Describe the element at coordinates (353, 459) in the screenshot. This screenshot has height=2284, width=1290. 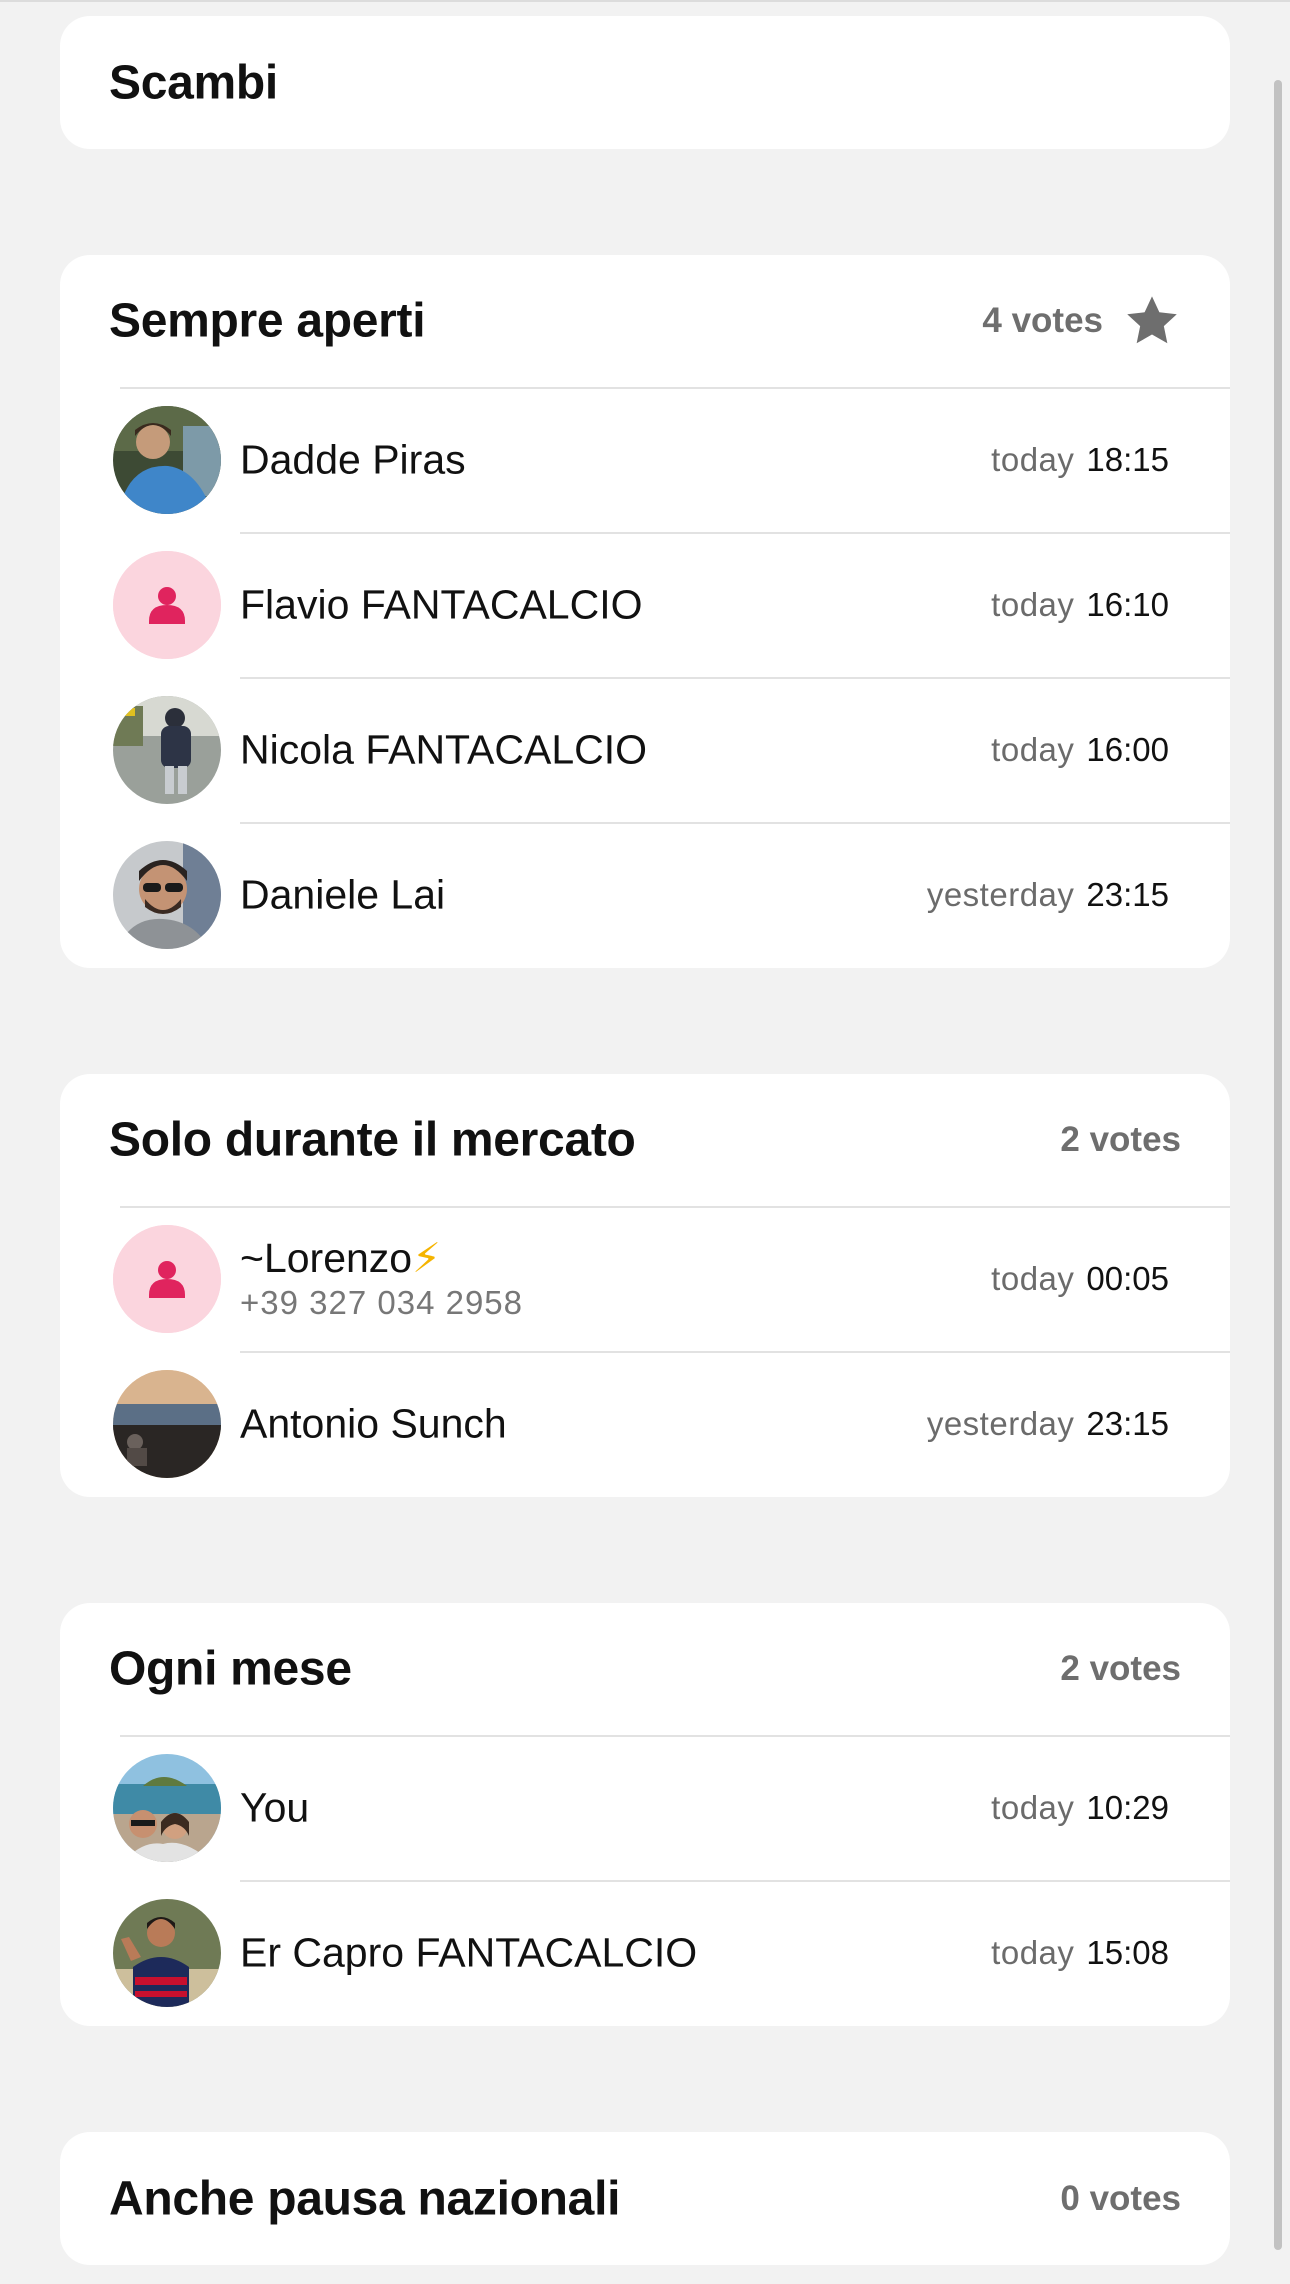
I see `voter-name: Dadde Piras` at that location.